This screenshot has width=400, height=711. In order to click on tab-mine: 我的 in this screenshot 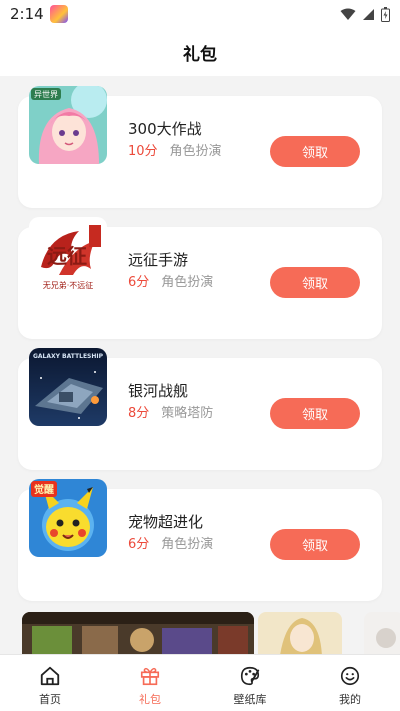, I will do `click(350, 683)`.